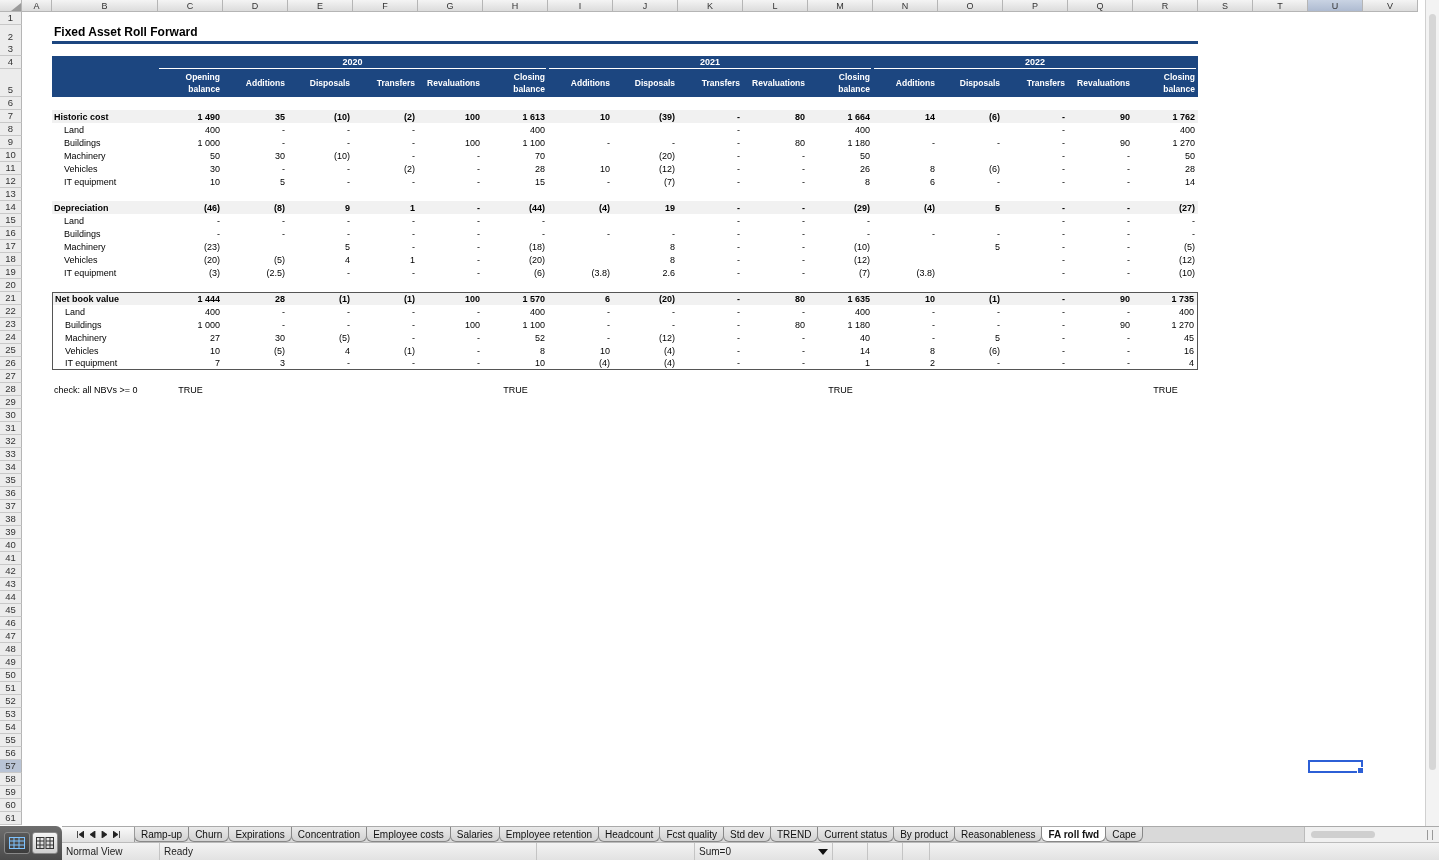 The height and width of the screenshot is (860, 1439). Describe the element at coordinates (11, 506) in the screenshot. I see `row-number: 37` at that location.